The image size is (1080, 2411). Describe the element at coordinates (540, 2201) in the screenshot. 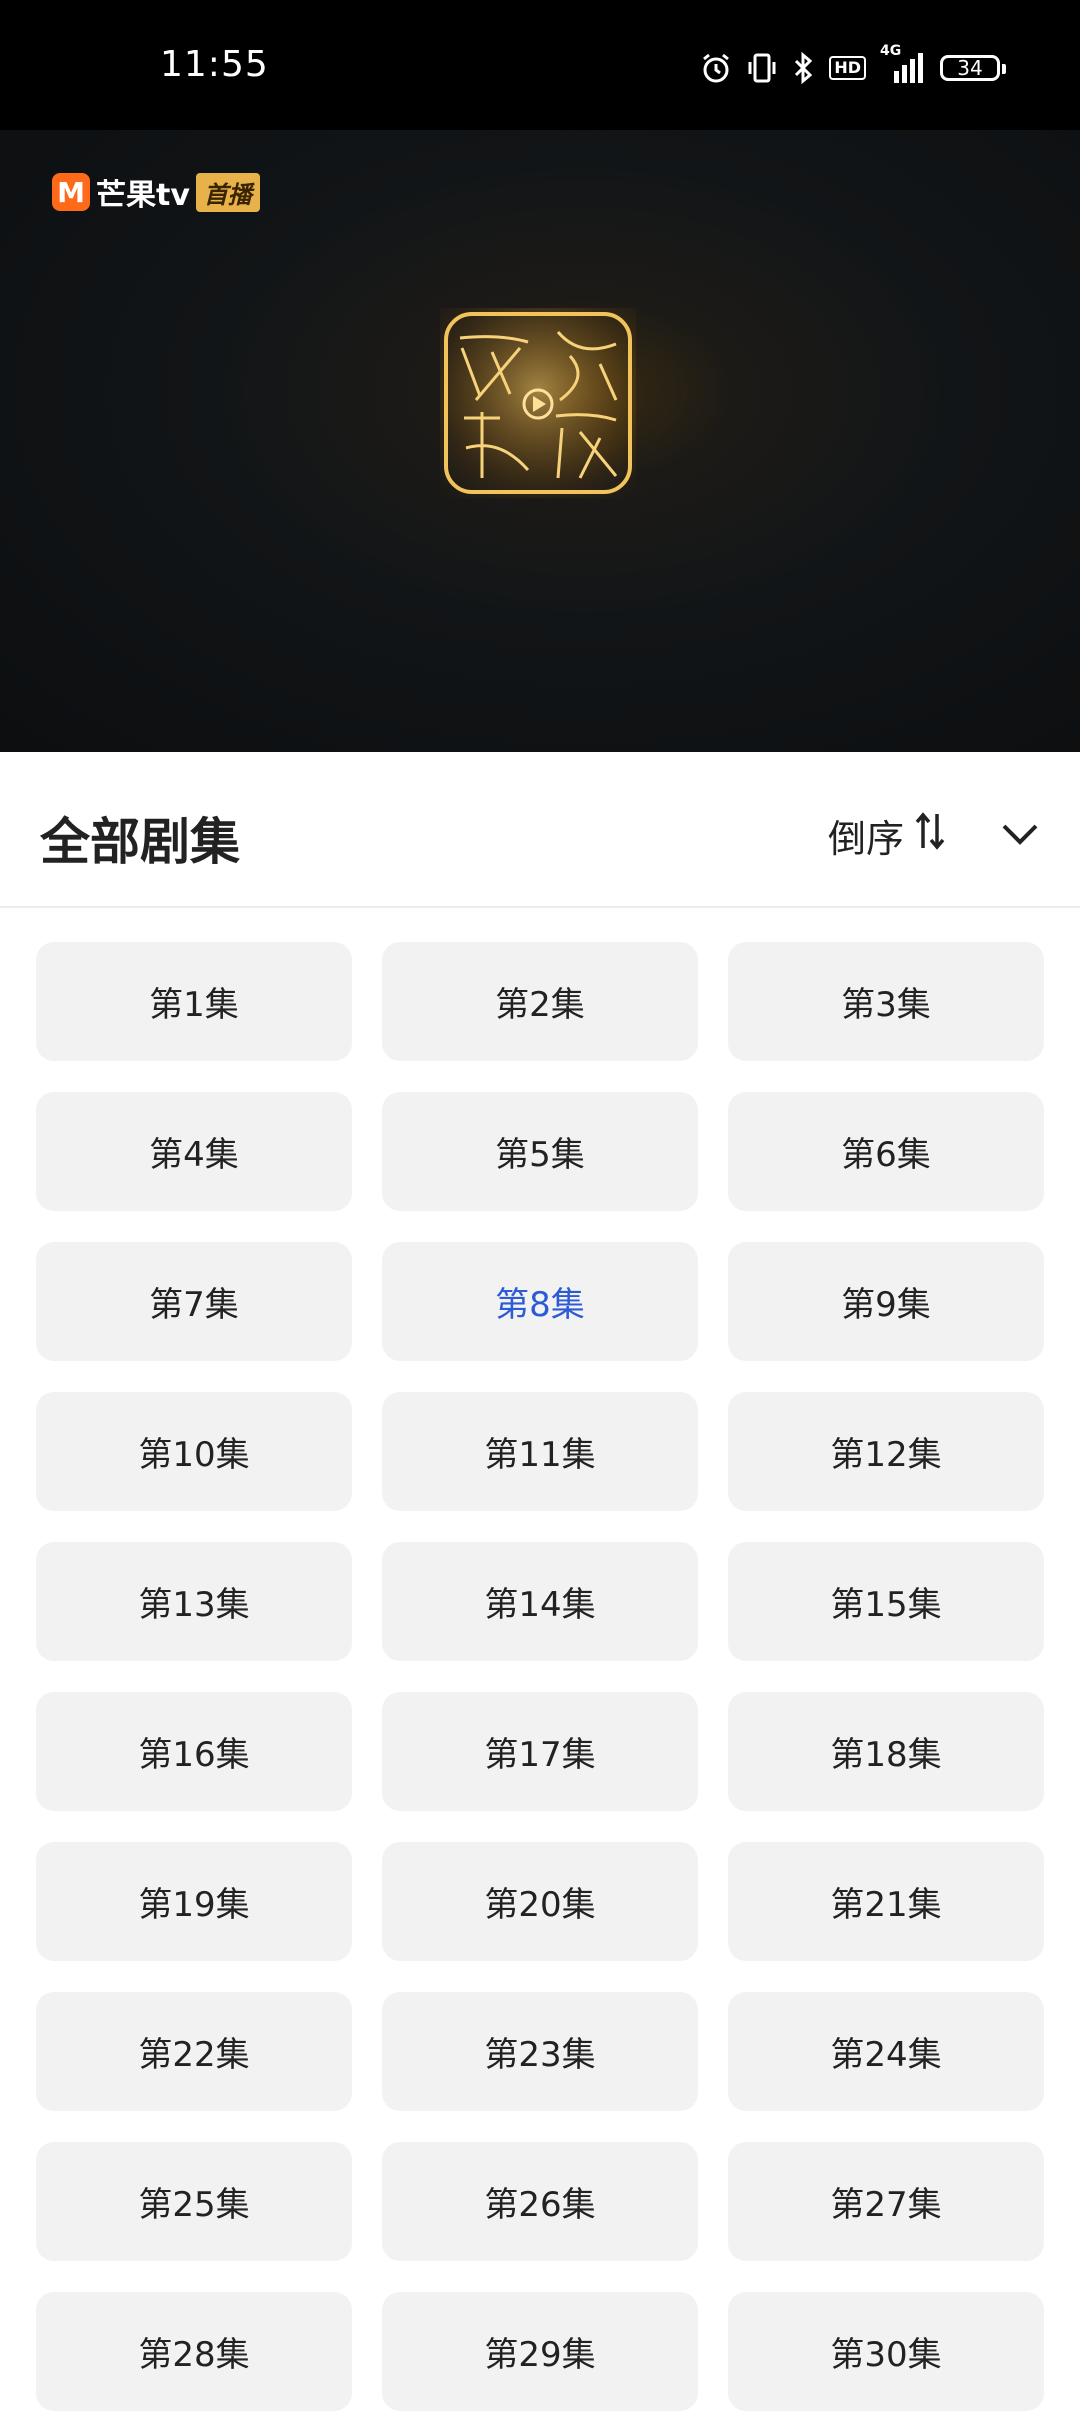

I see `episode-button: 第26集` at that location.